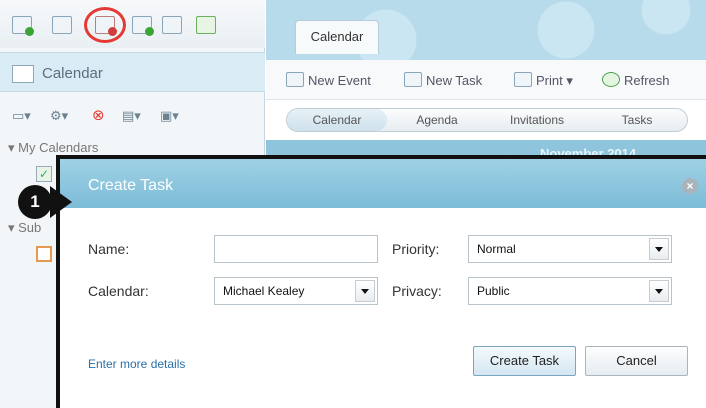 This screenshot has width=706, height=408. What do you see at coordinates (206, 25) in the screenshot?
I see `grid-icon` at bounding box center [206, 25].